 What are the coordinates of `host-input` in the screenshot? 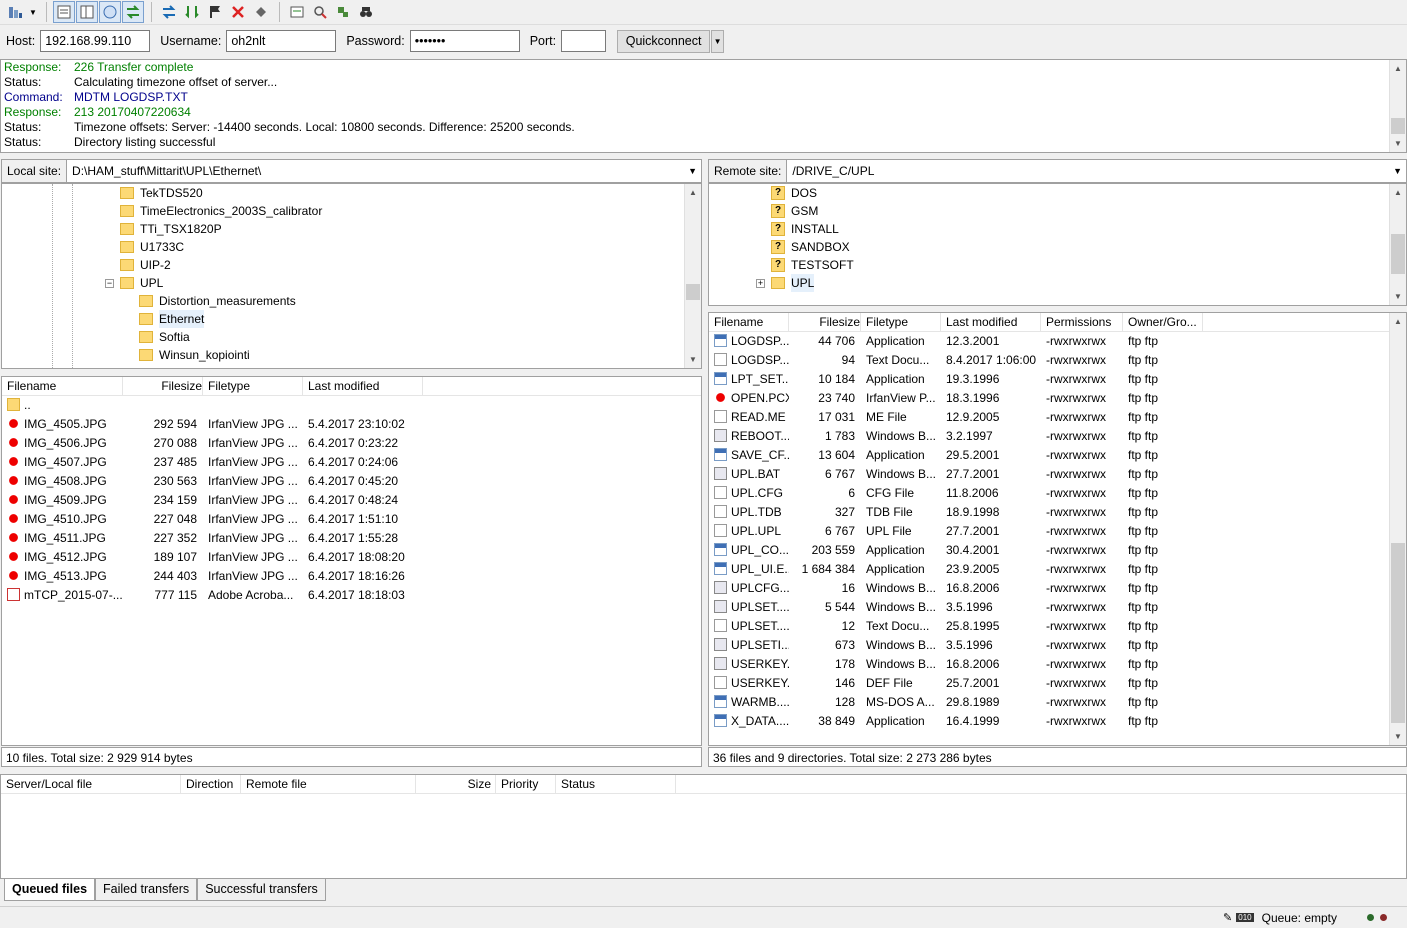 It's located at (95, 41).